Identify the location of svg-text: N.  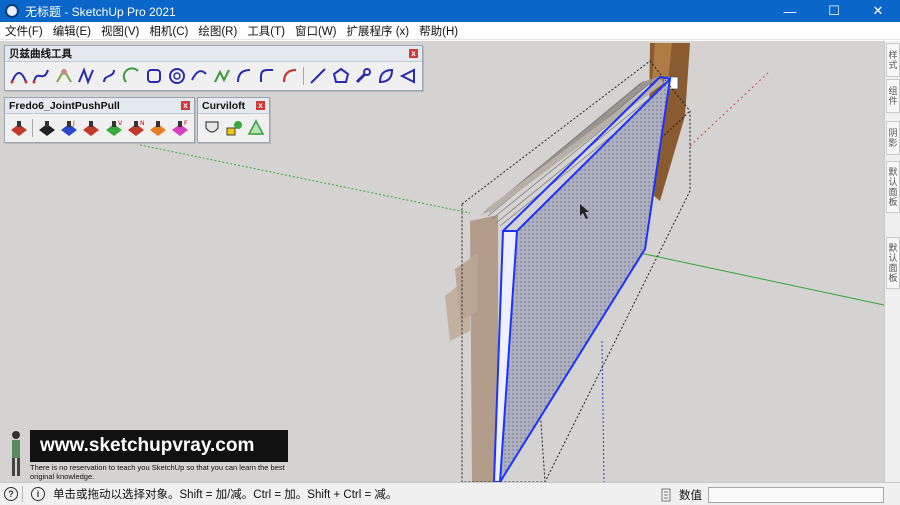
(142, 123).